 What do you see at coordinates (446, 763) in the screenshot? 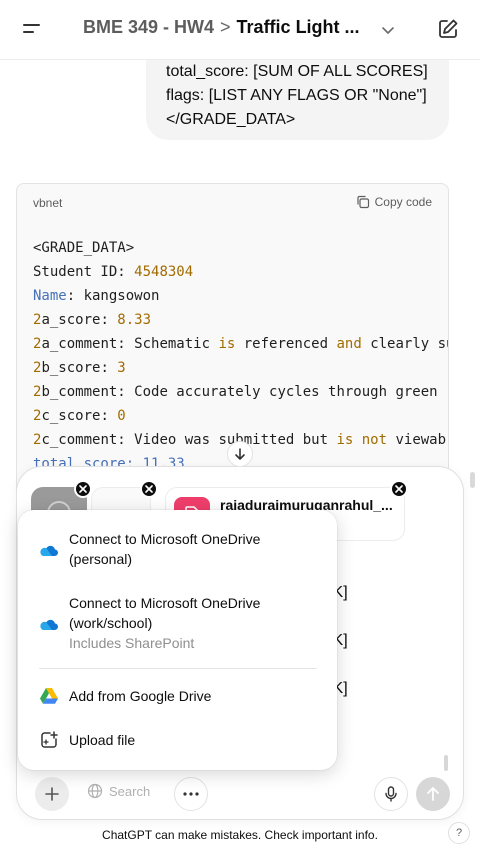
I see `composer-scrollbar` at bounding box center [446, 763].